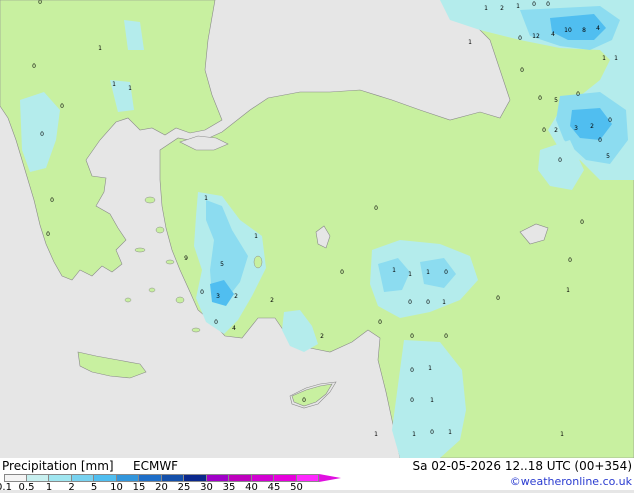  What do you see at coordinates (6, 487) in the screenshot?
I see `legend-tick-label: 0.1` at bounding box center [6, 487].